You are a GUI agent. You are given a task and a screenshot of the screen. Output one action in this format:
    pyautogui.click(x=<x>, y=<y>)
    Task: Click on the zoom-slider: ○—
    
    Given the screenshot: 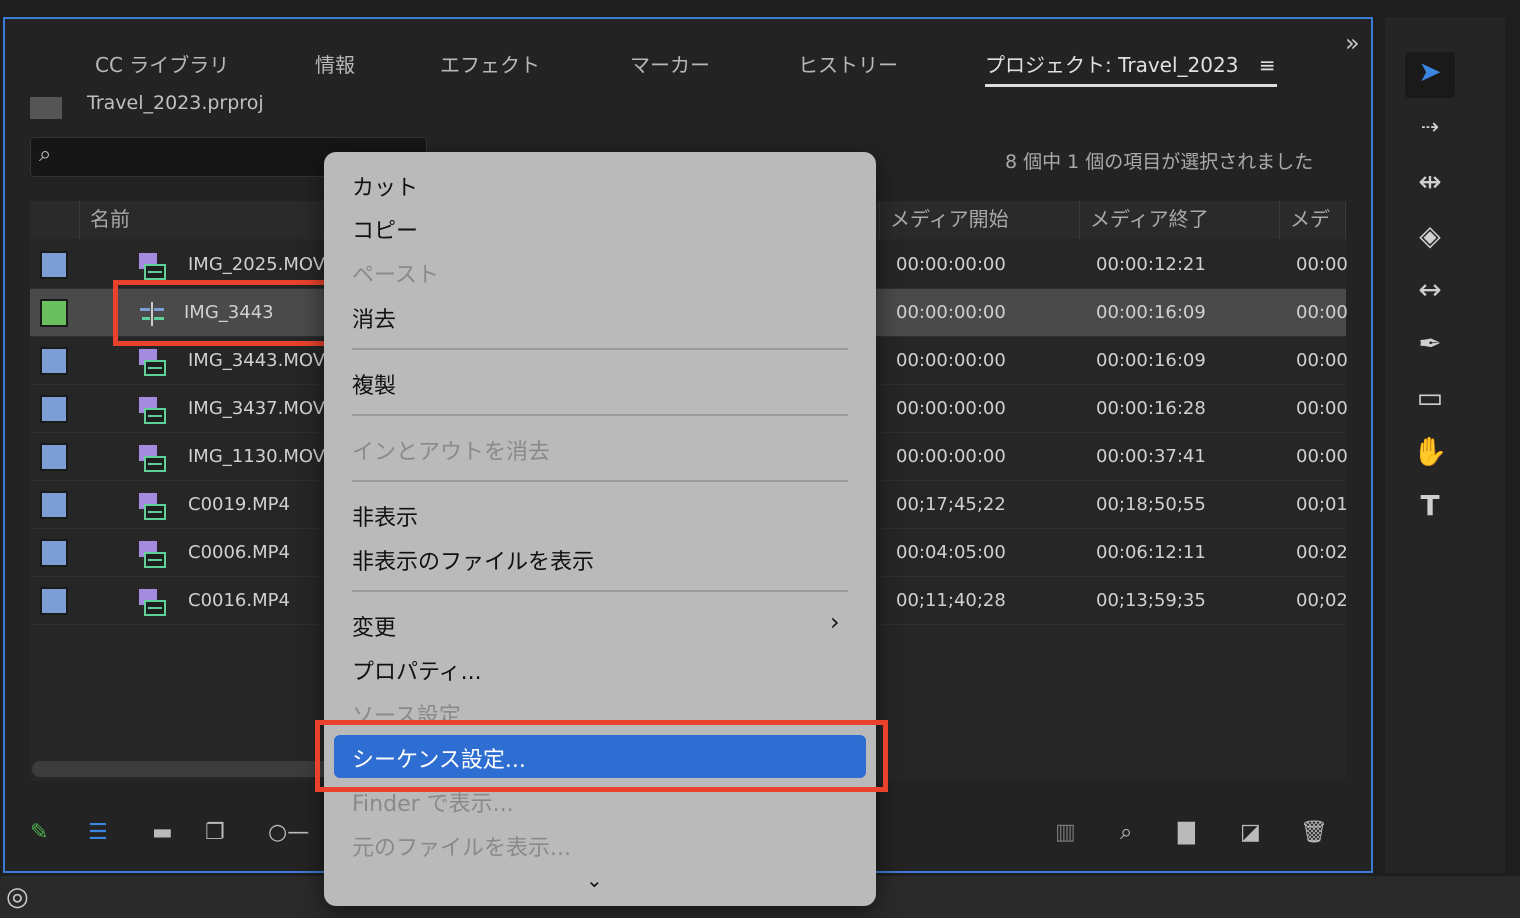 What is the action you would take?
    pyautogui.click(x=288, y=832)
    